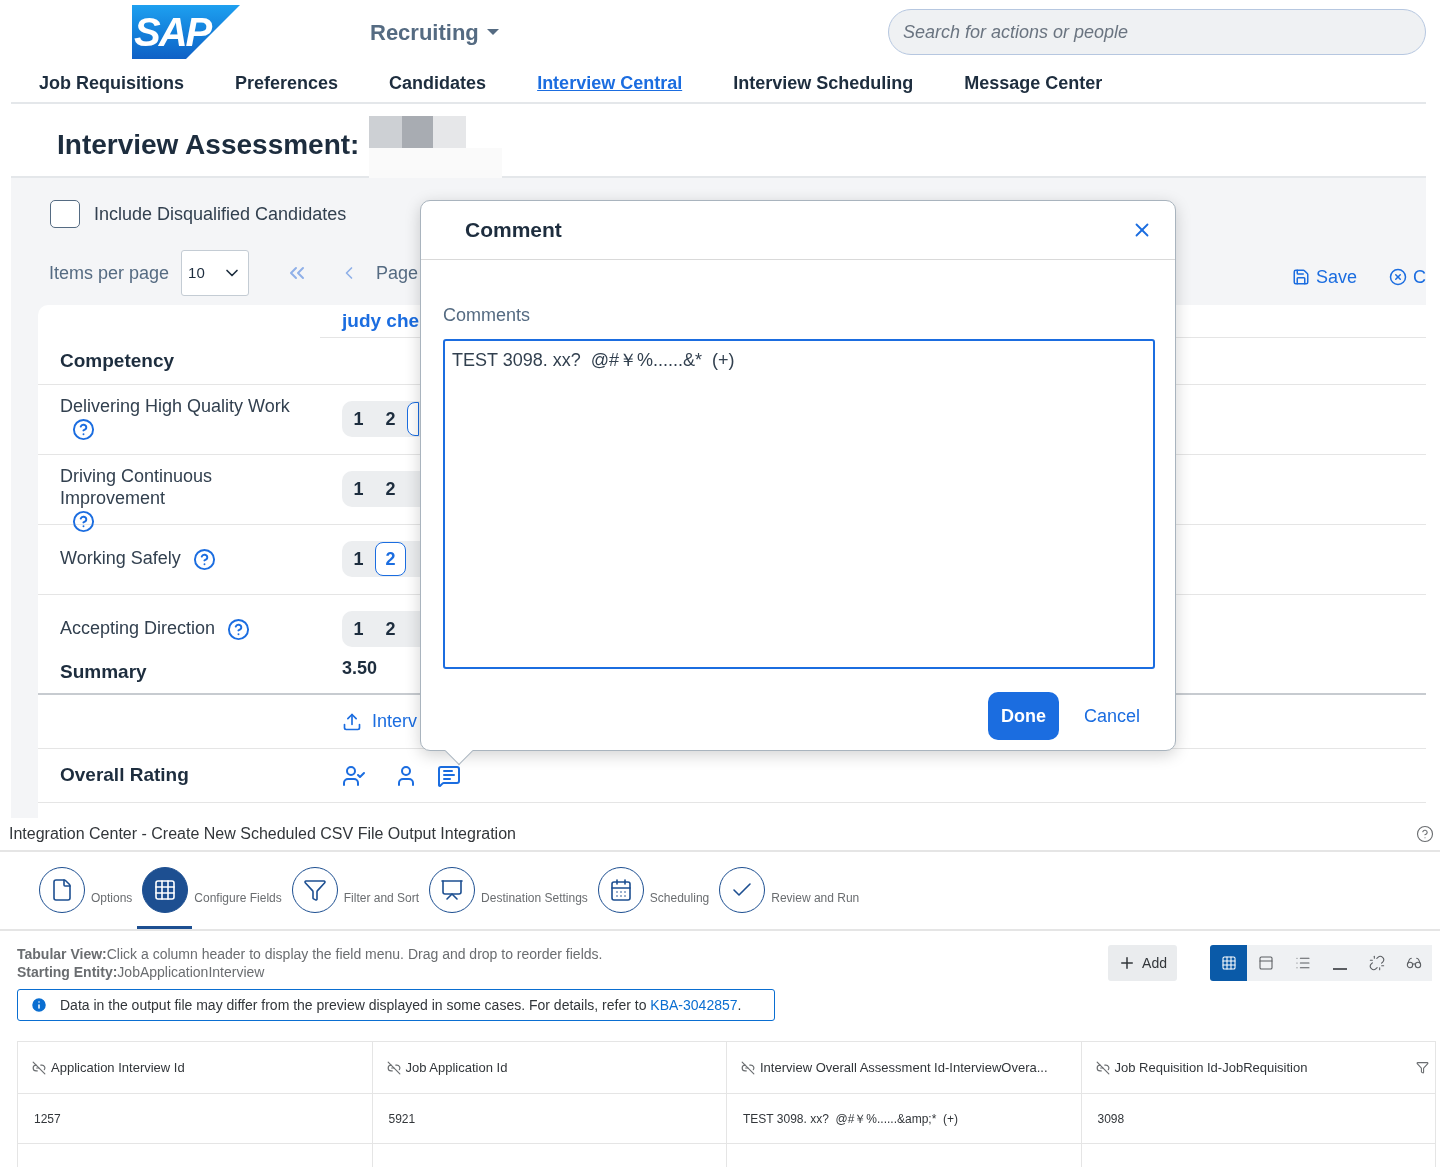  What do you see at coordinates (141, 972) in the screenshot?
I see `starting-entity-text: Starting Entity:JobApplicationInterview` at bounding box center [141, 972].